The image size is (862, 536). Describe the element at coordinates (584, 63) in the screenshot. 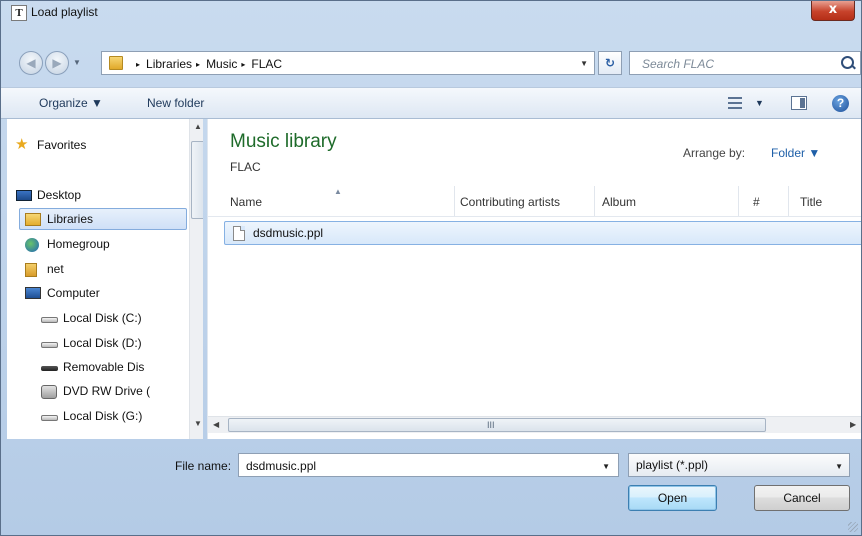

I see `address-dropdown-icon: ▼` at that location.